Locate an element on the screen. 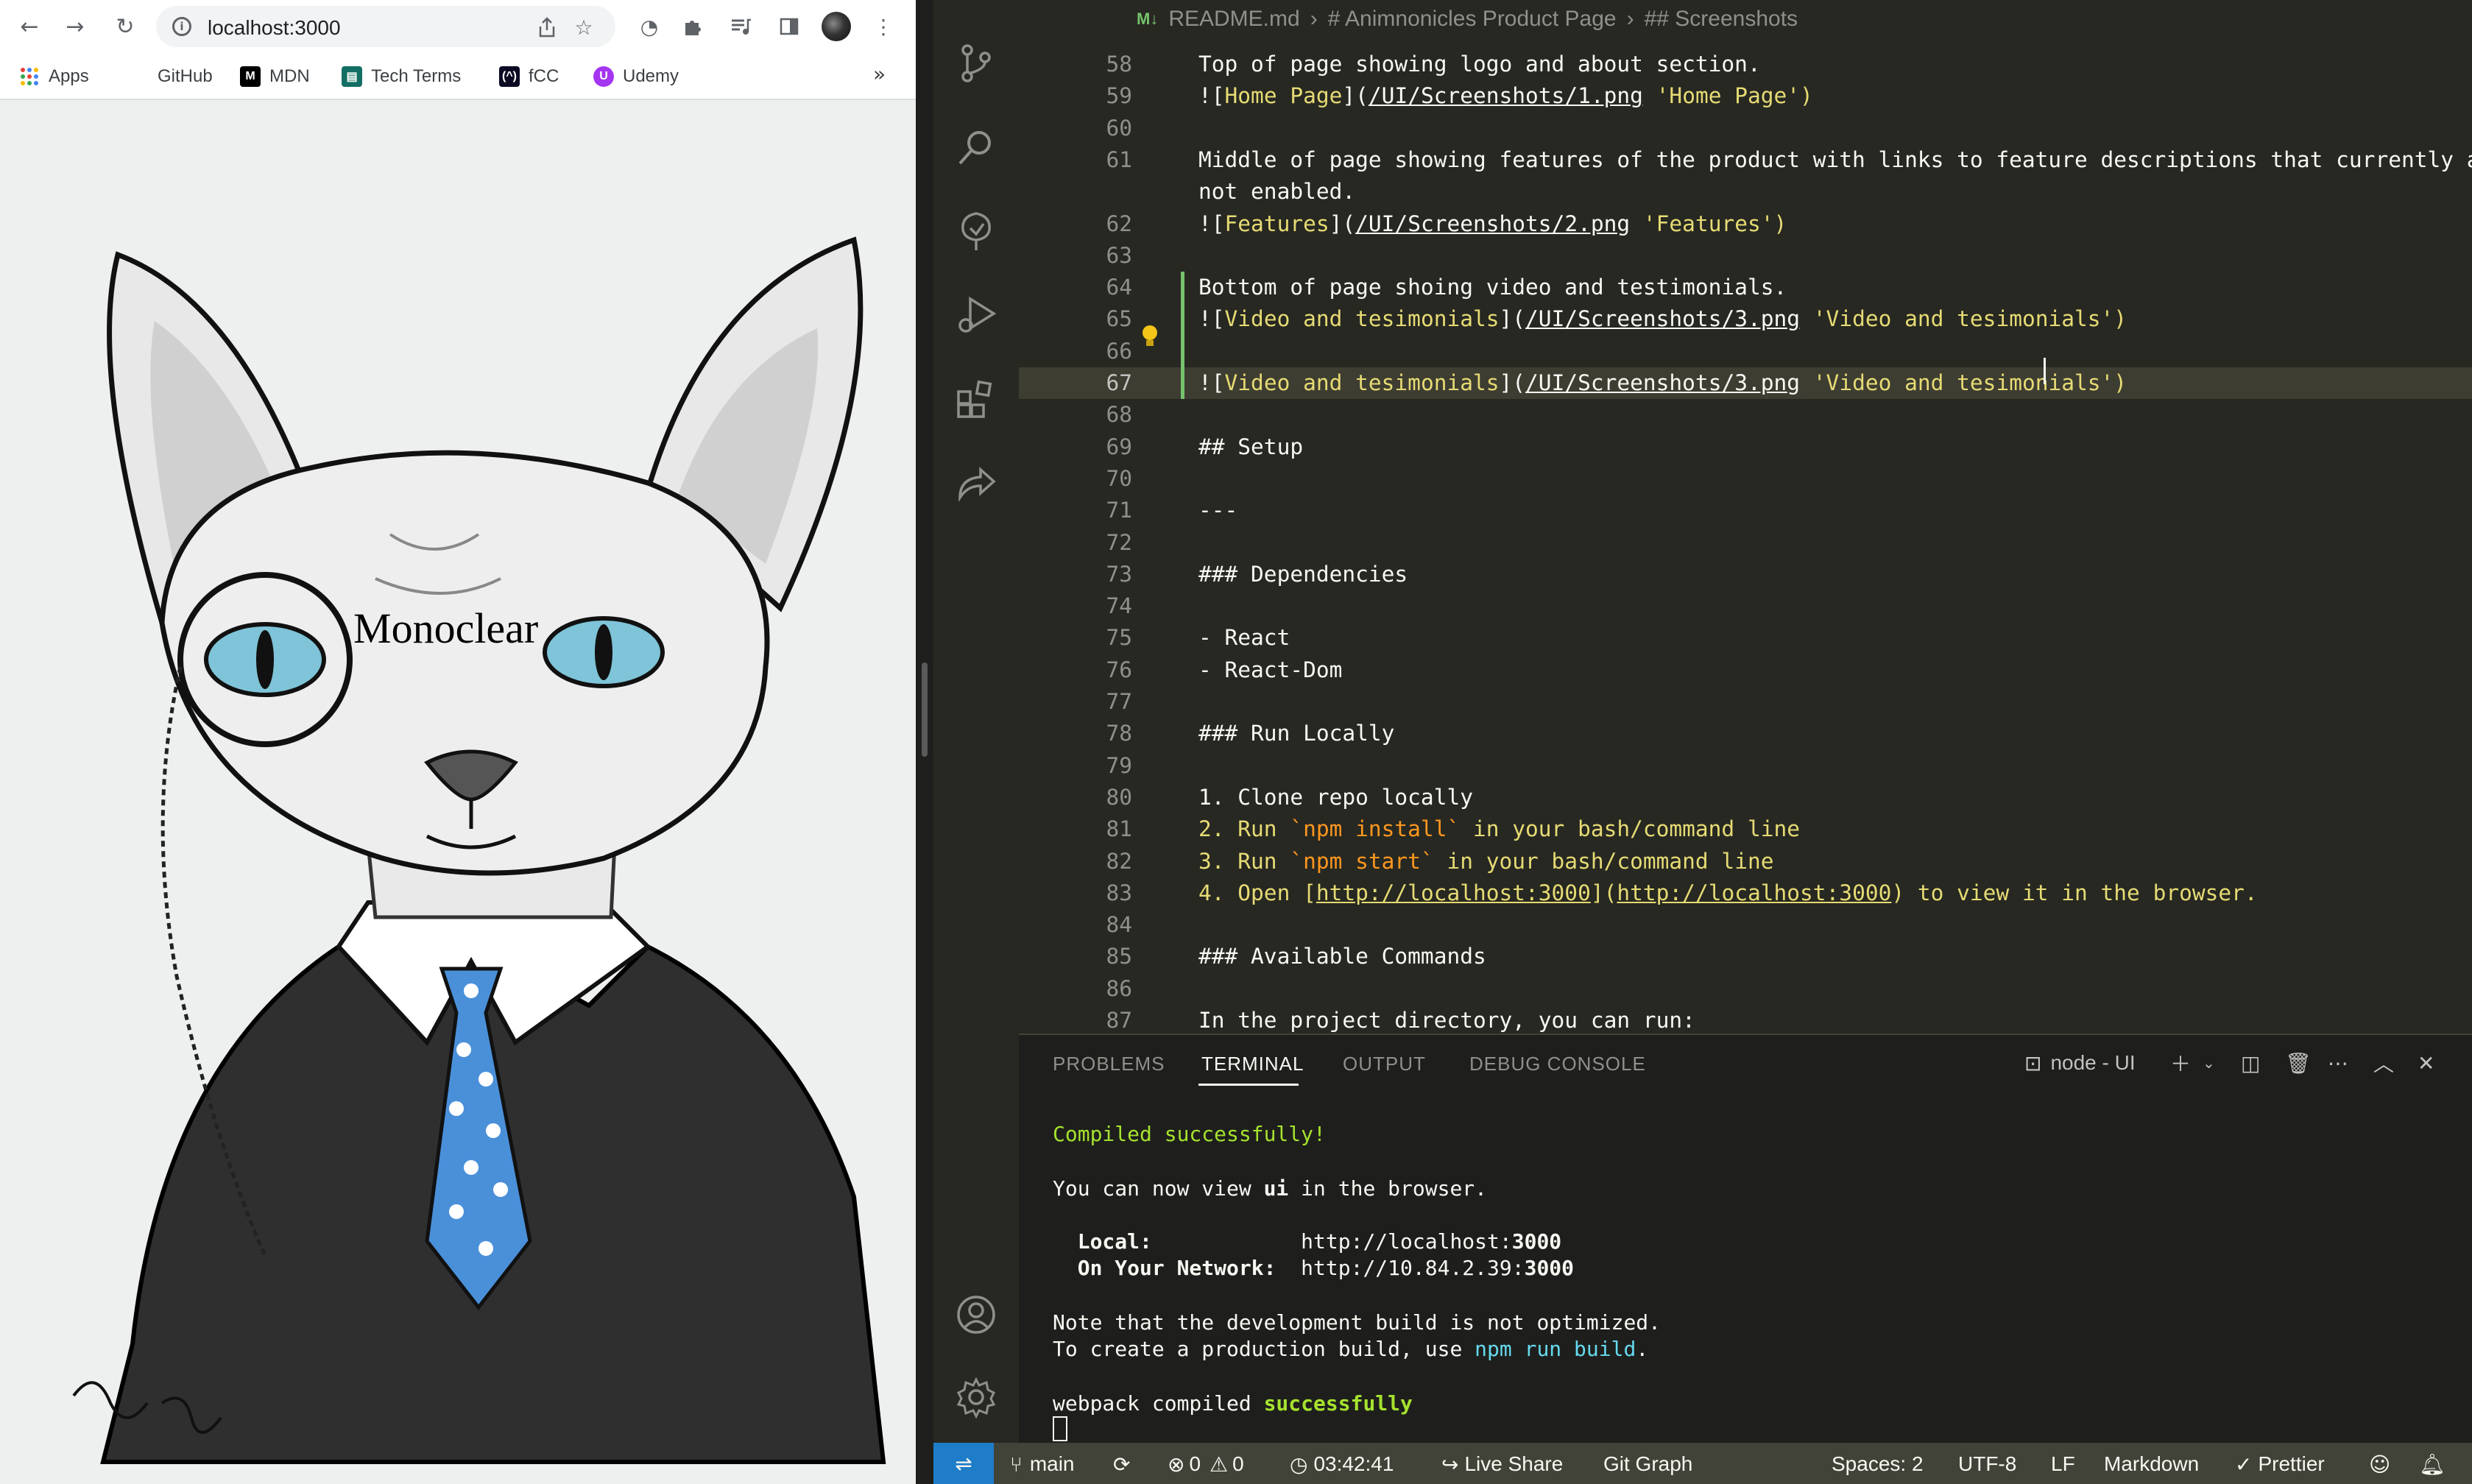  breadcrumb-file: README.md is located at coordinates (1234, 19).